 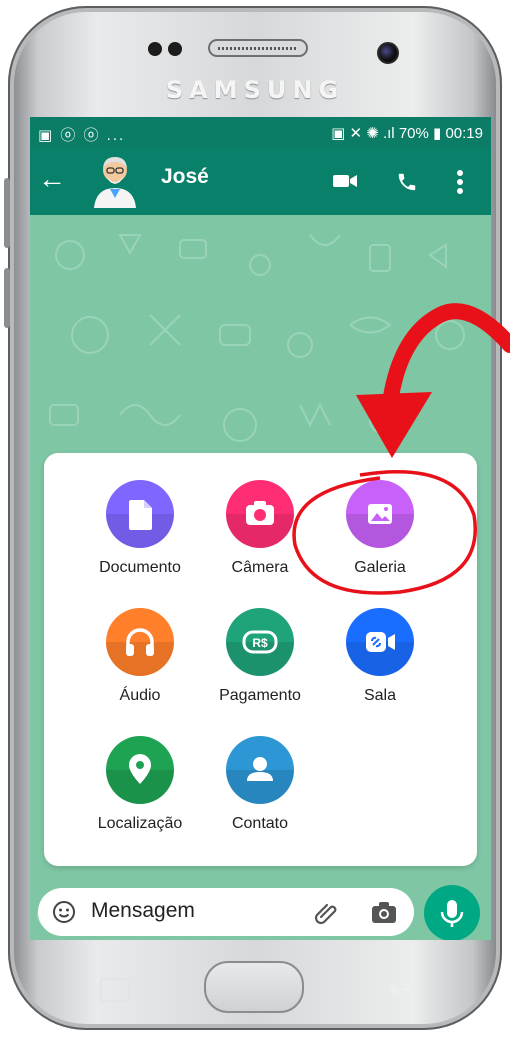 What do you see at coordinates (226, 912) in the screenshot?
I see `message-composer: Mensagem` at bounding box center [226, 912].